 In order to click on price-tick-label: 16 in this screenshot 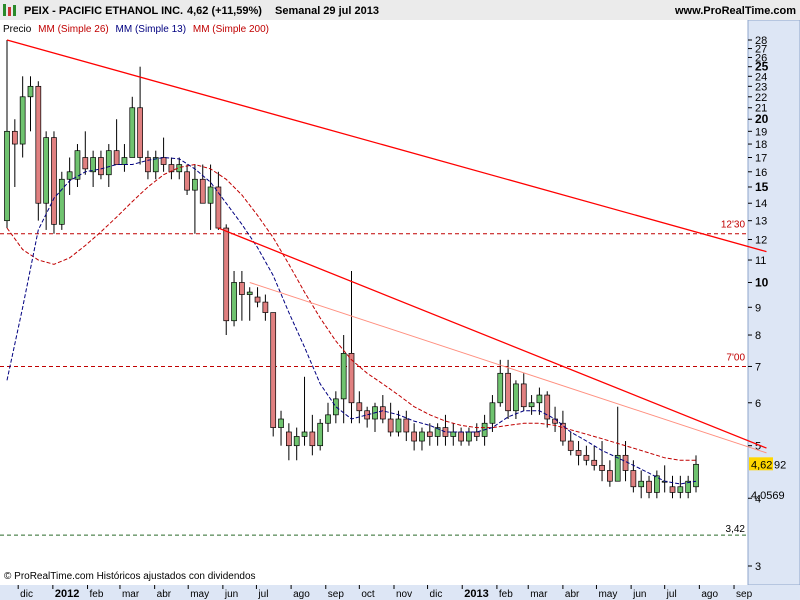, I will do `click(761, 173)`.